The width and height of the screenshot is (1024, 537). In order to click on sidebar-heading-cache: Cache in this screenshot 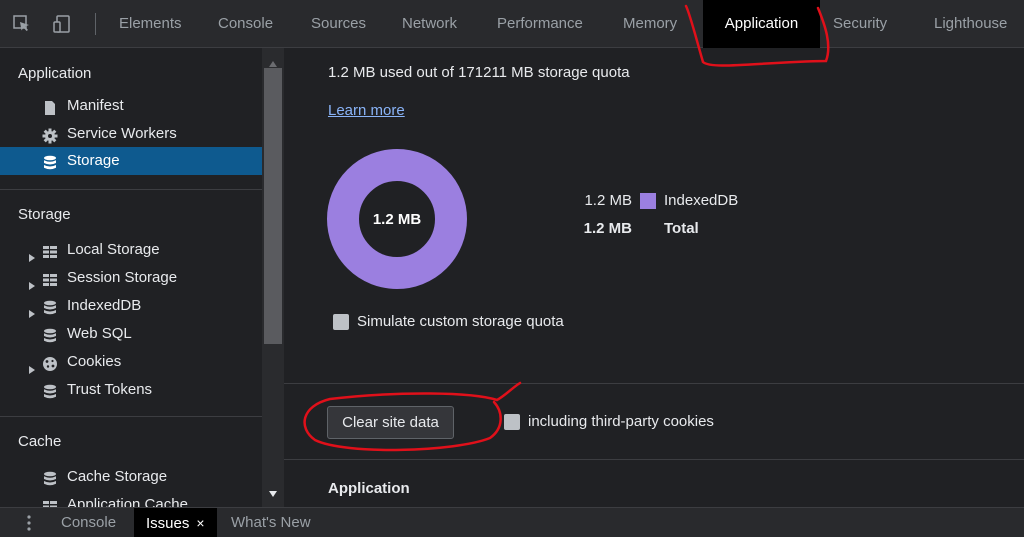, I will do `click(40, 441)`.